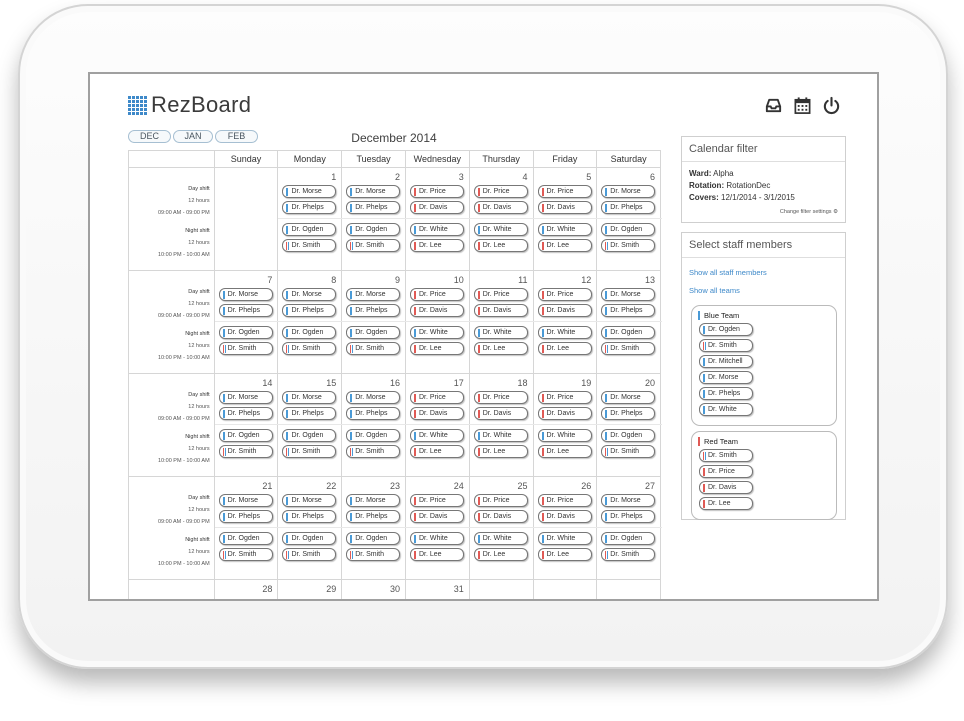  What do you see at coordinates (566, 425) in the screenshot?
I see `calendar-day-cell: 19 Dr. Price Dr. Davis Dr. White Dr. Lee` at bounding box center [566, 425].